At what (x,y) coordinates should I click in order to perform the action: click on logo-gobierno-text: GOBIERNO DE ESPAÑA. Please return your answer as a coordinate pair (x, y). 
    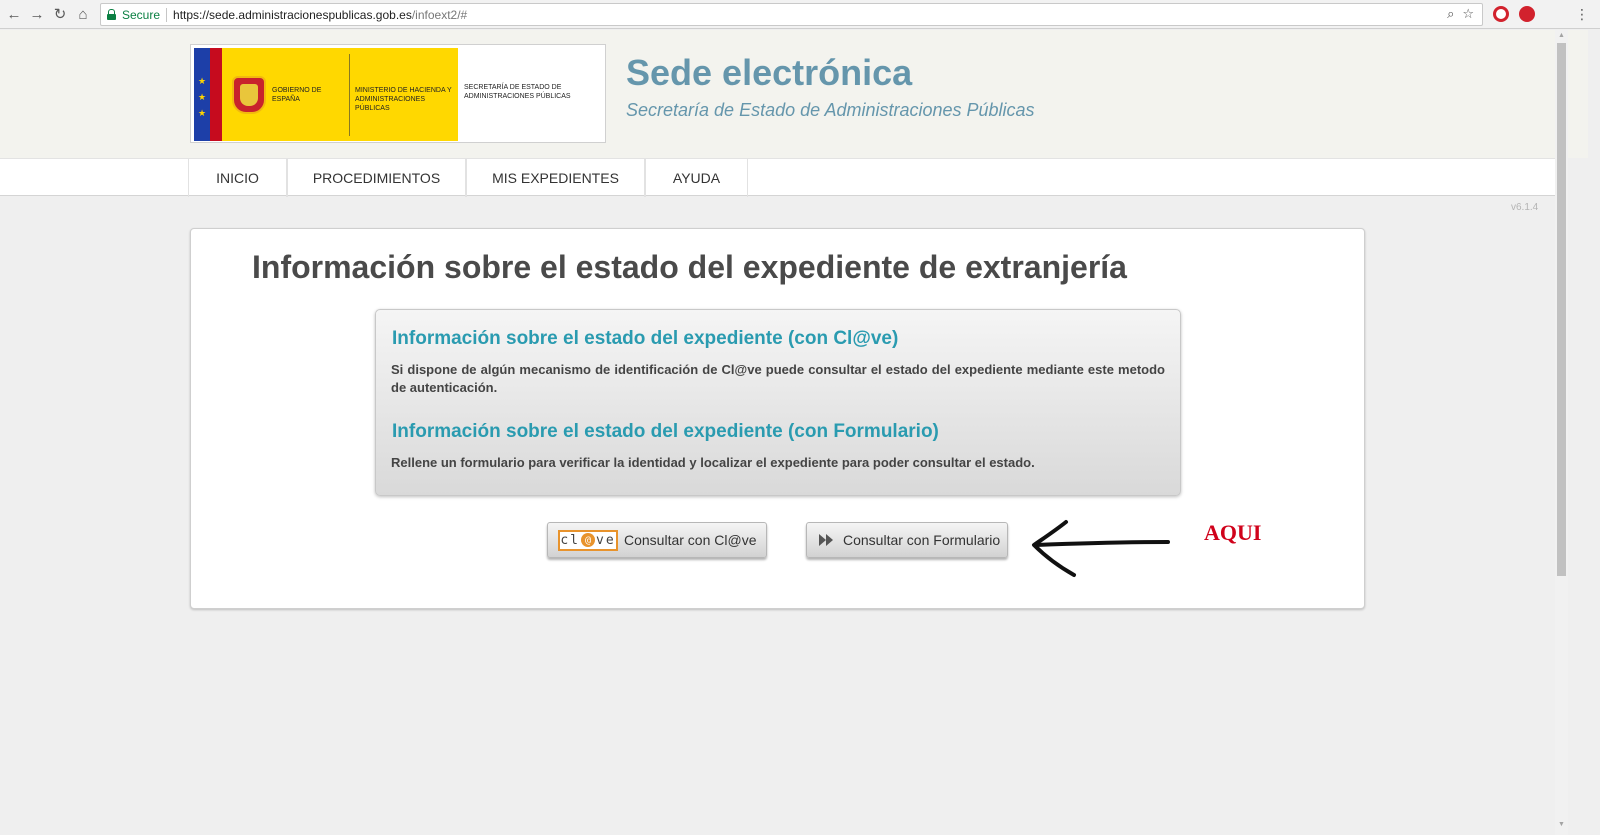
    Looking at the image, I should click on (297, 95).